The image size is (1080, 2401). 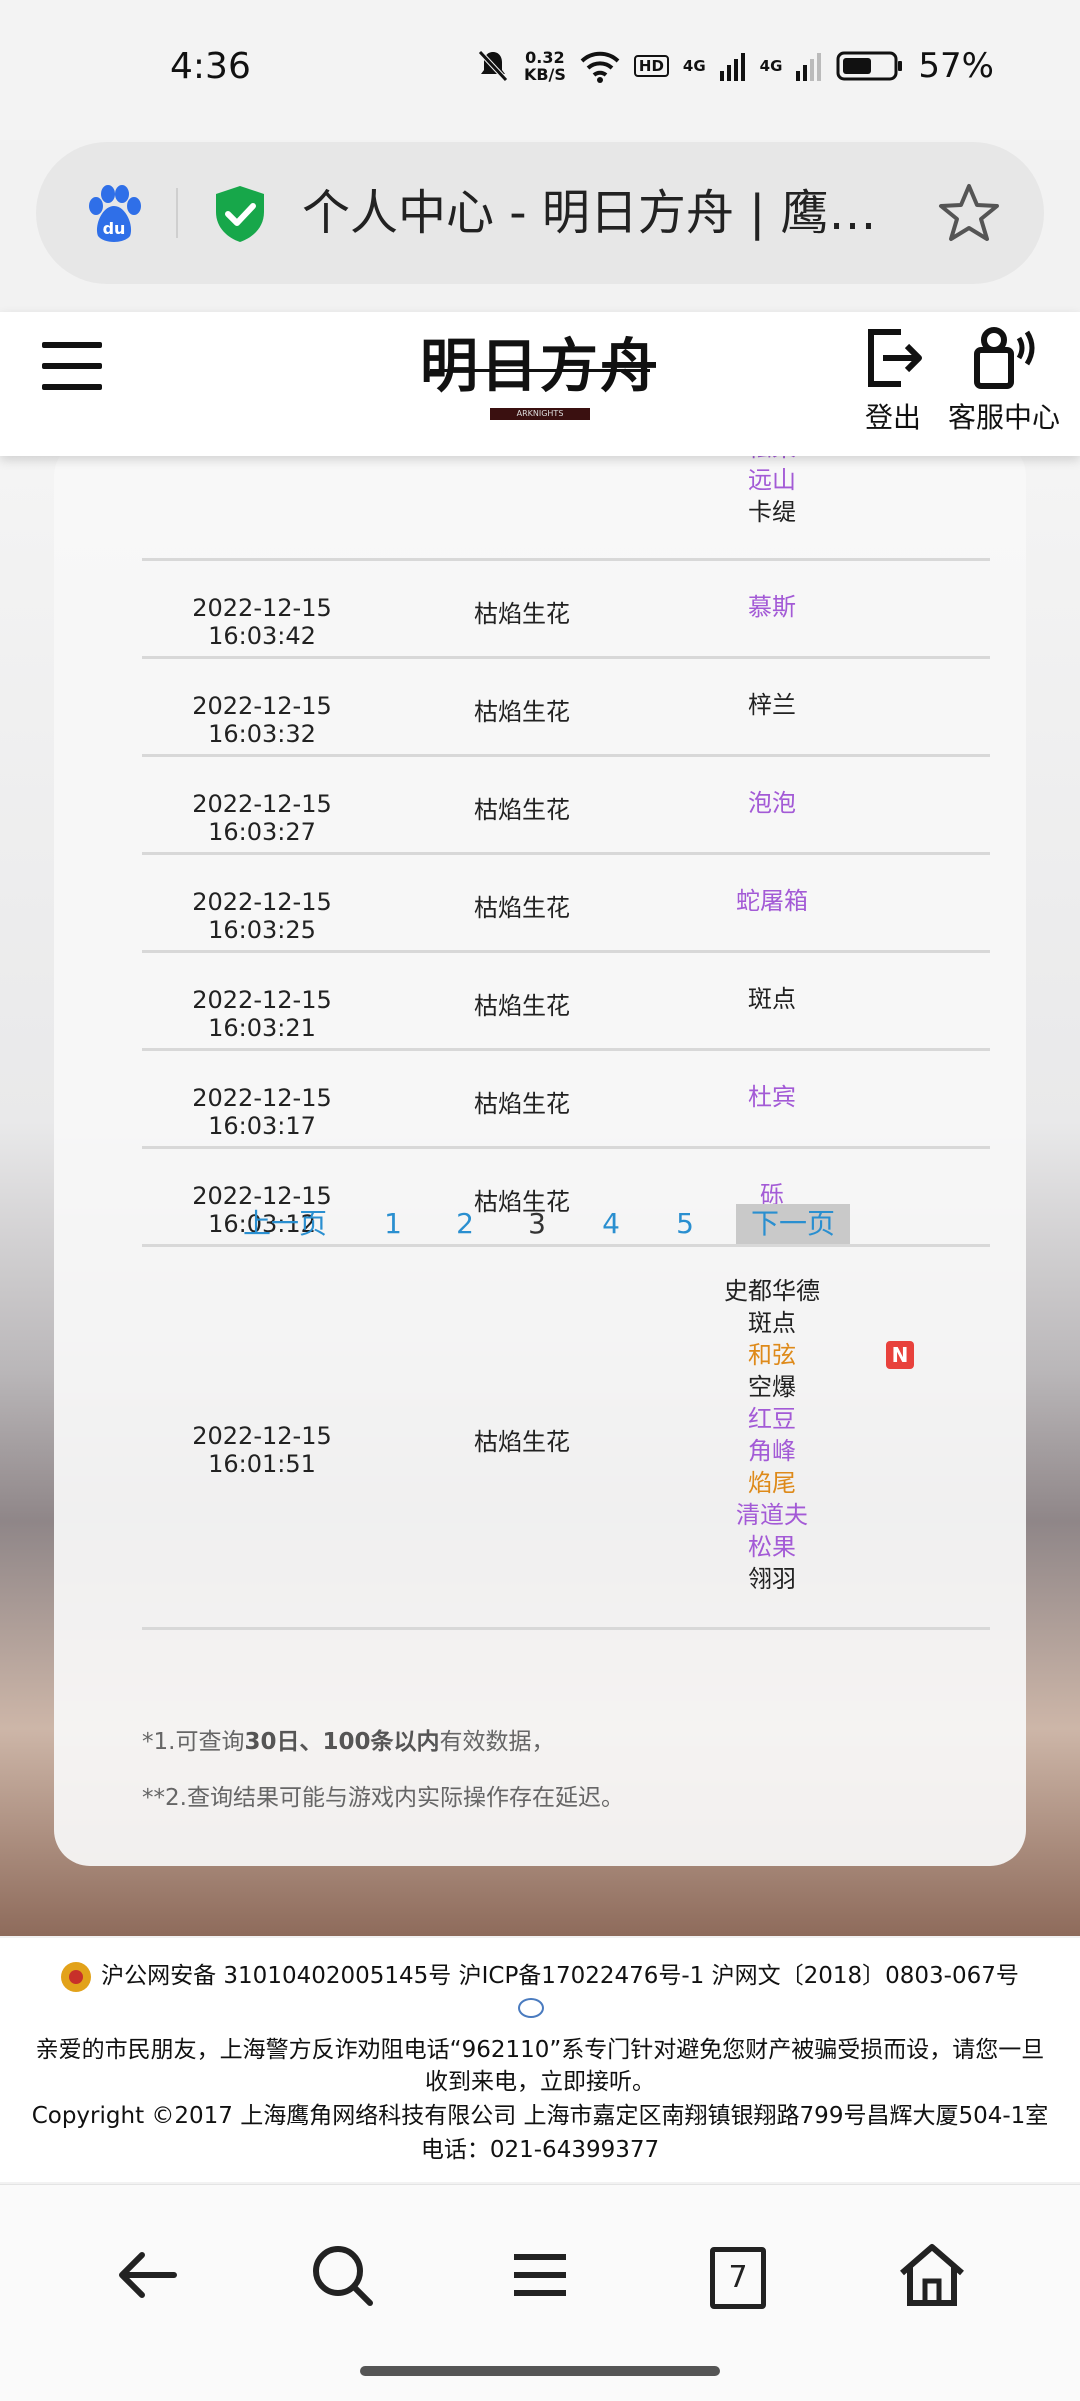 I want to click on site-header: 明日方舟 ARKNIGHTS 登出 客服中心, so click(x=540, y=384).